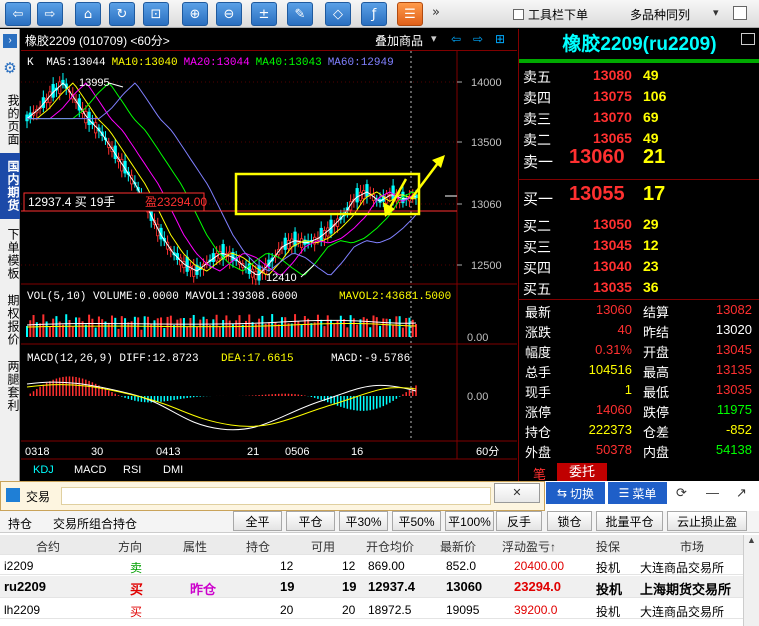  Describe the element at coordinates (338, 14) in the screenshot. I see `tag-icon: ◇` at that location.